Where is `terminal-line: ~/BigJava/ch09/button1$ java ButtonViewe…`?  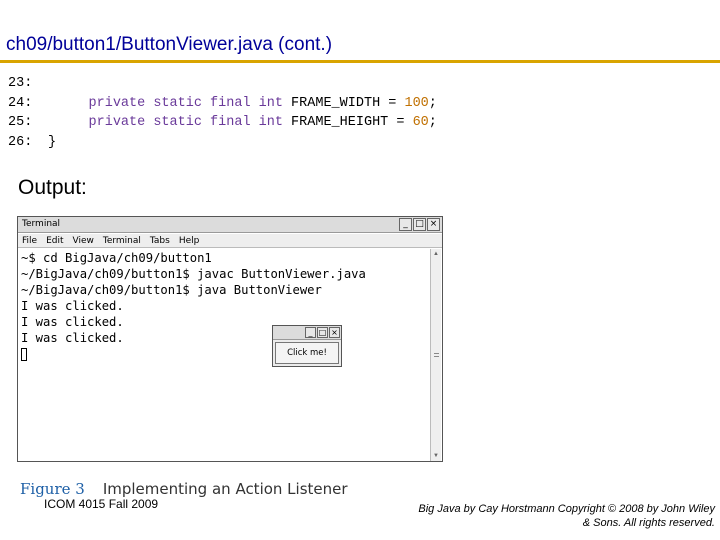 terminal-line: ~/BigJava/ch09/button1$ java ButtonViewe… is located at coordinates (171, 290).